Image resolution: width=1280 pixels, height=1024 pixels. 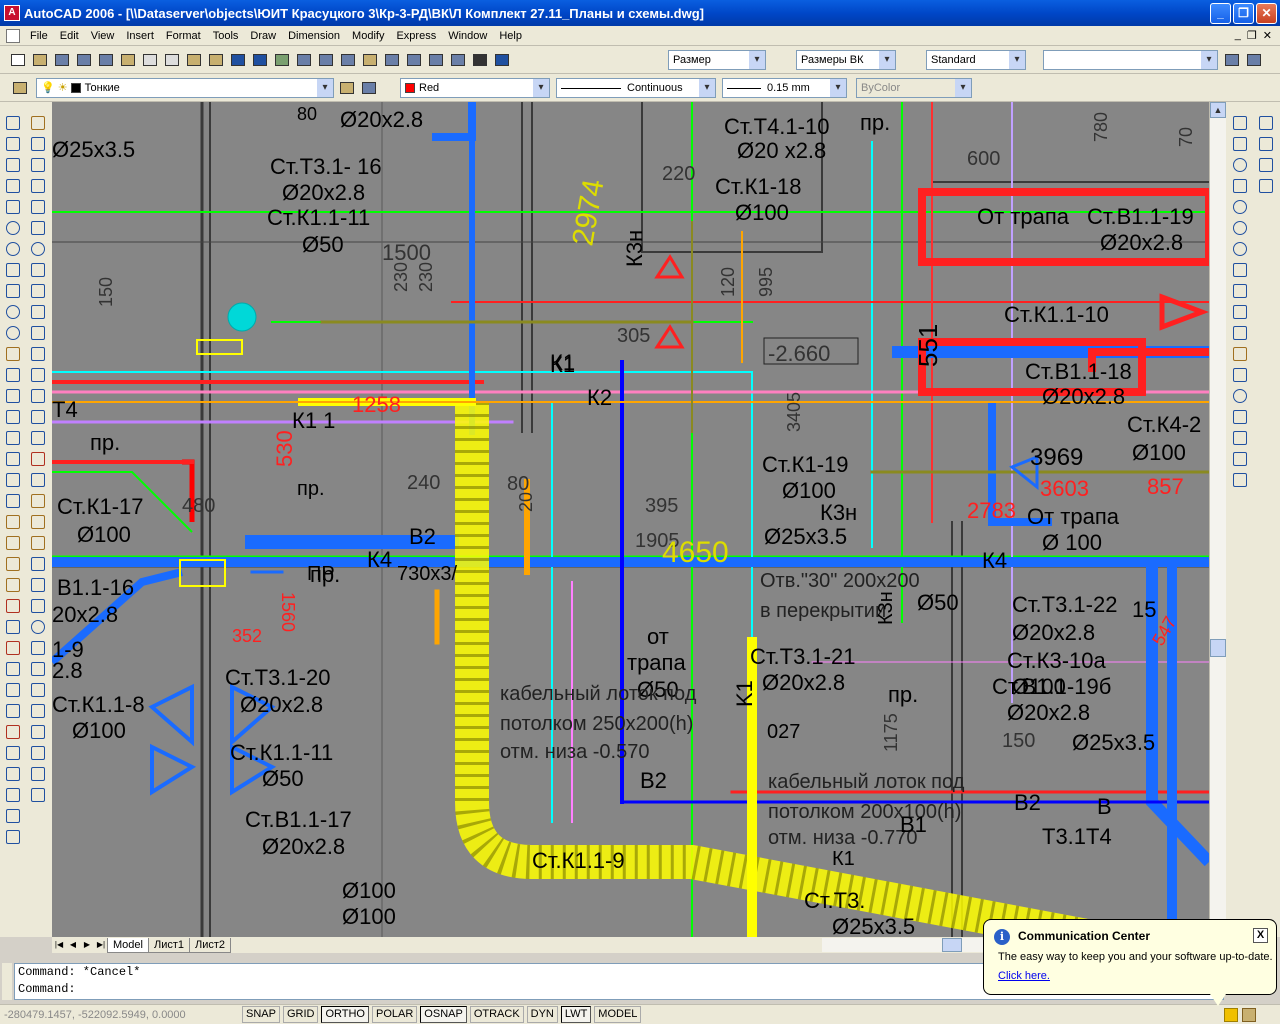 I want to click on fillet-icon, so click(x=38, y=438).